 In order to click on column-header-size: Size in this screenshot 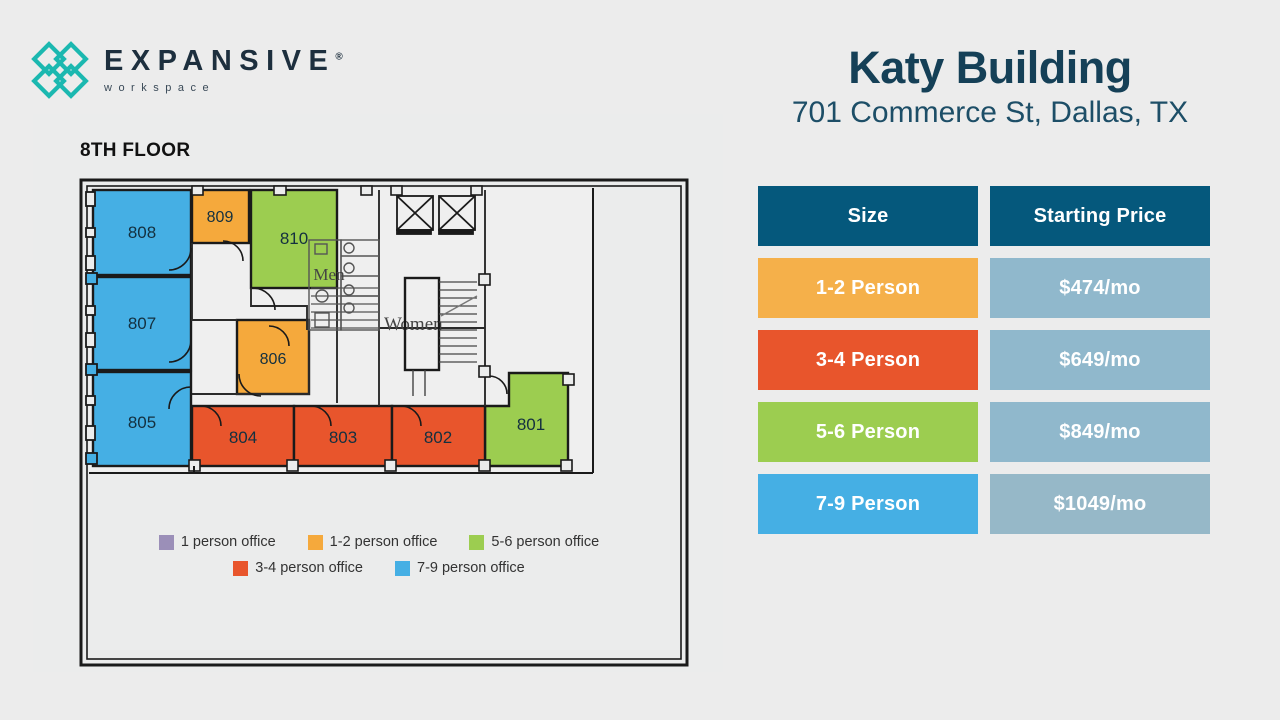, I will do `click(868, 216)`.